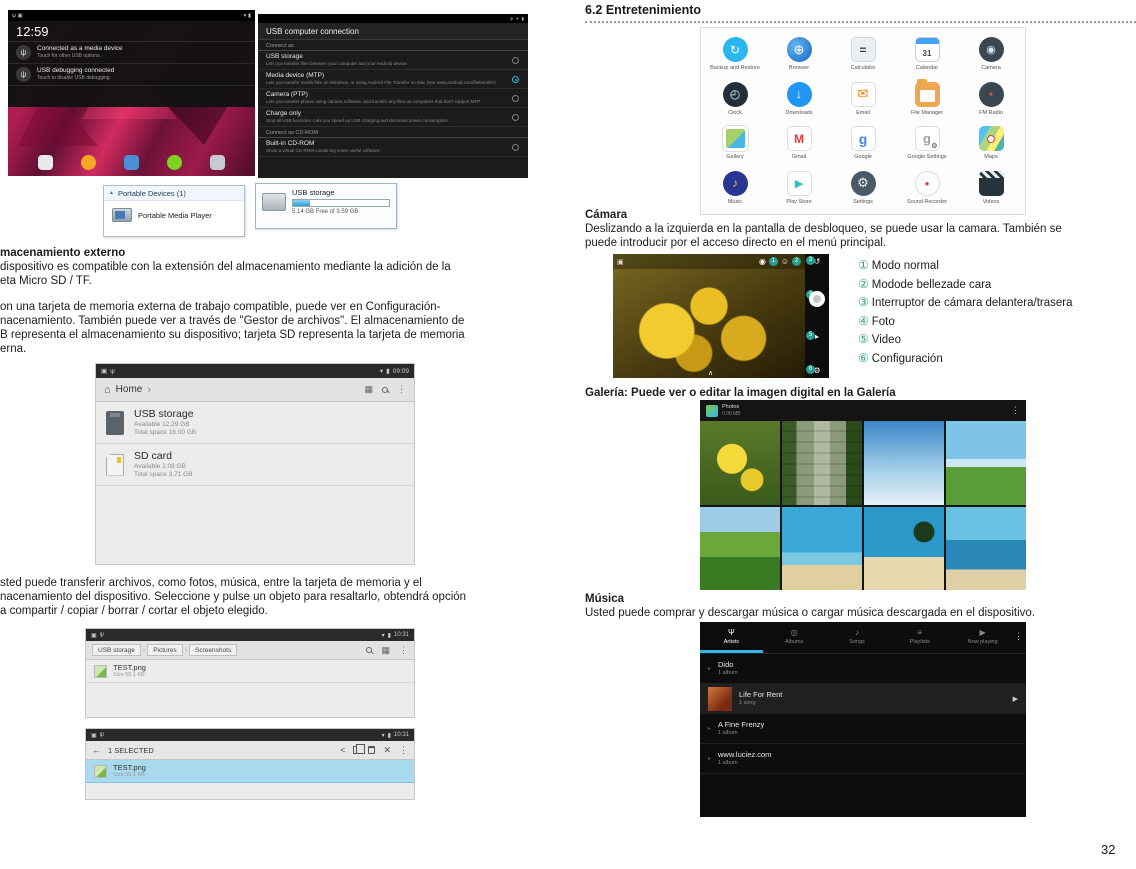  I want to click on app-play-store: ▶ Play Store, so click(799, 188).